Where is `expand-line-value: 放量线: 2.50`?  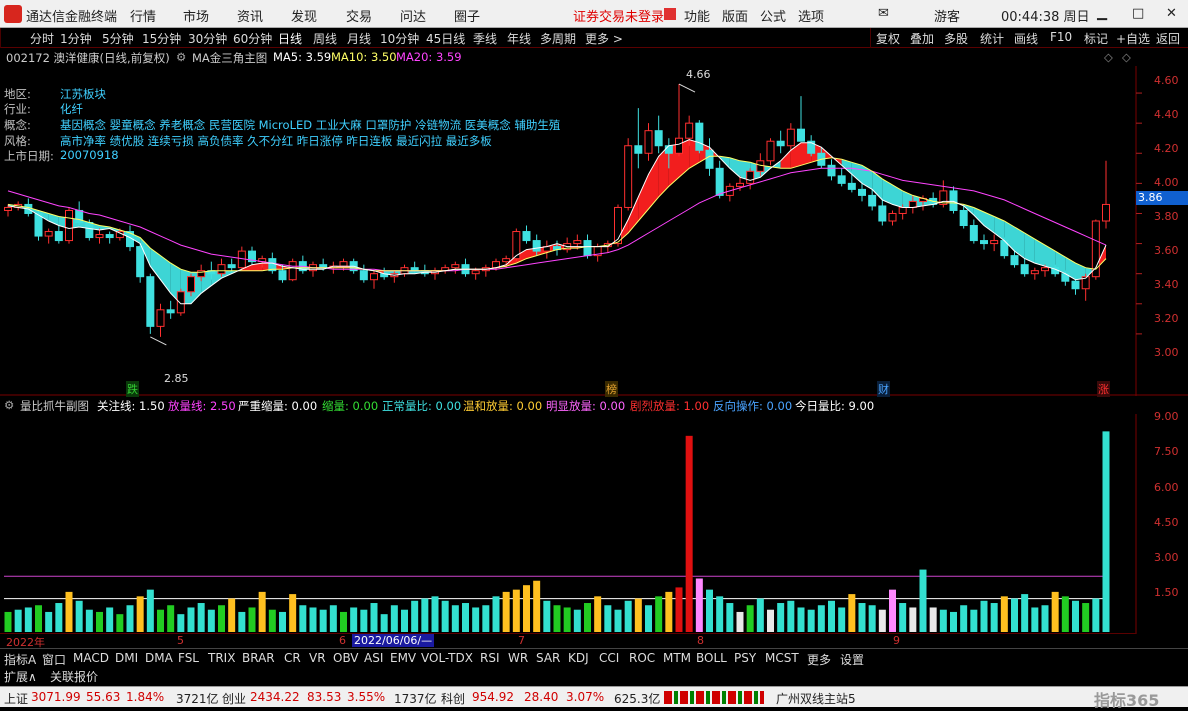
expand-line-value: 放量线: 2.50 is located at coordinates (202, 406).